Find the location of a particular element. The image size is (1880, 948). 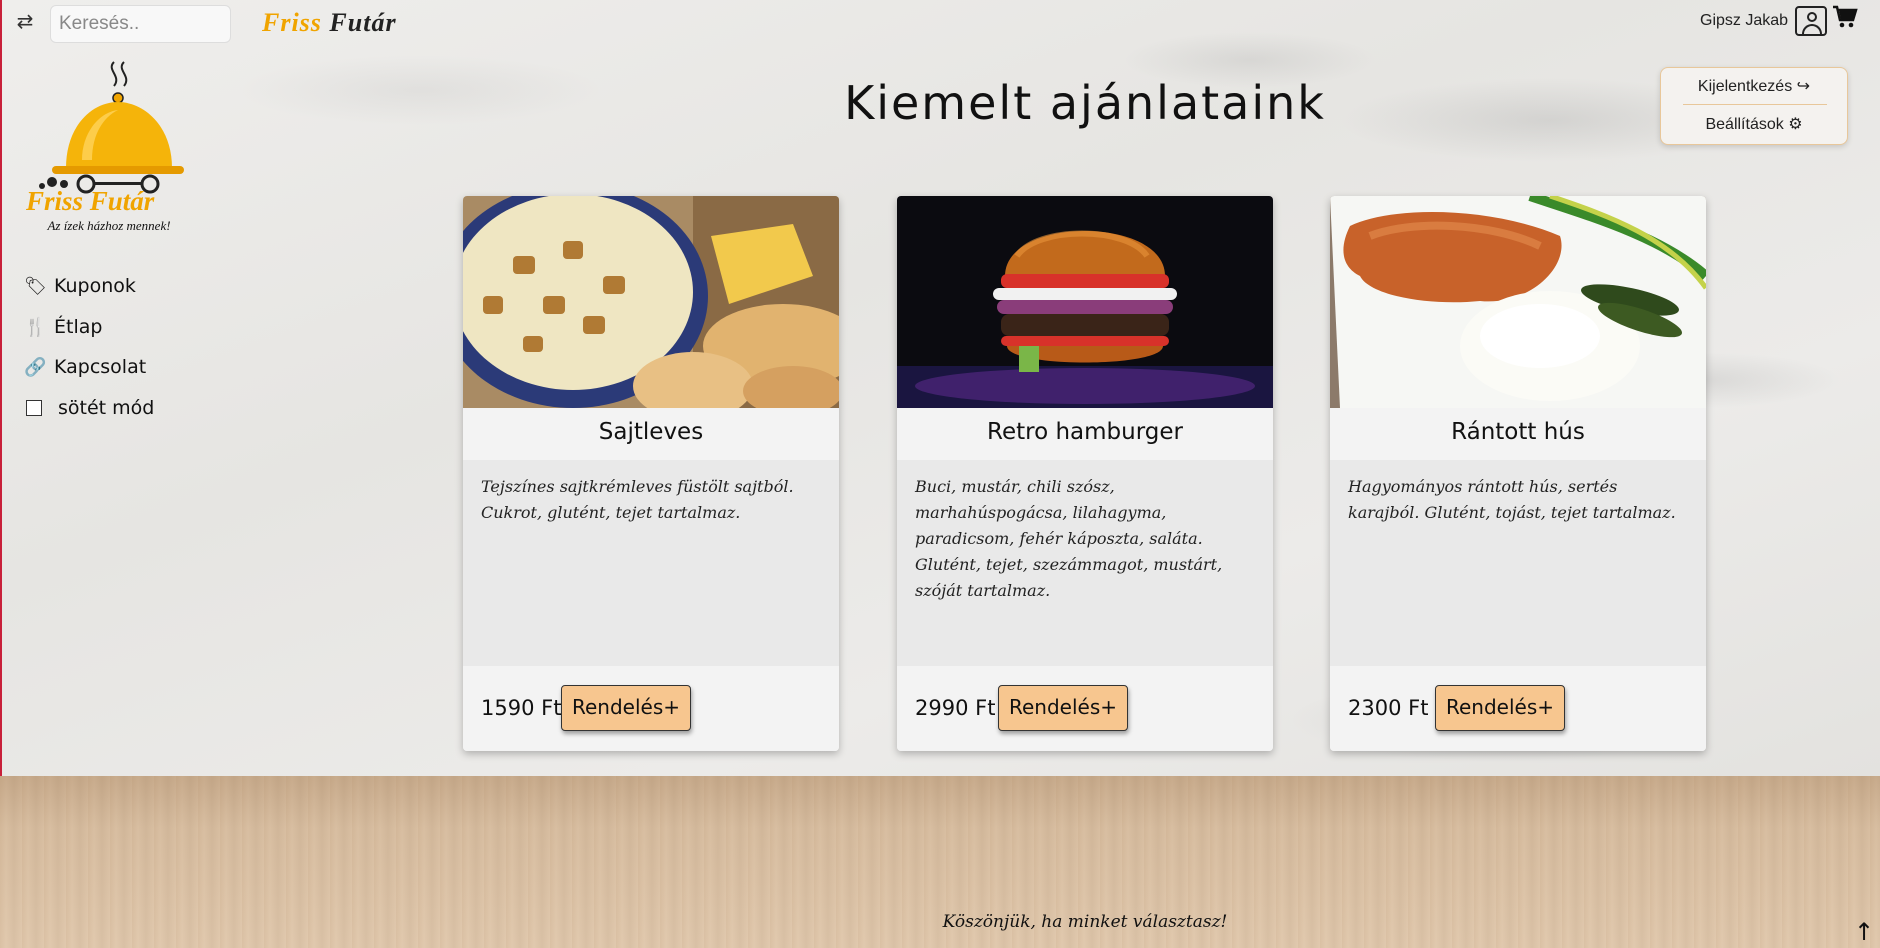

sidebar-item-coupons: 🏷 Kuponok is located at coordinates (80, 286).